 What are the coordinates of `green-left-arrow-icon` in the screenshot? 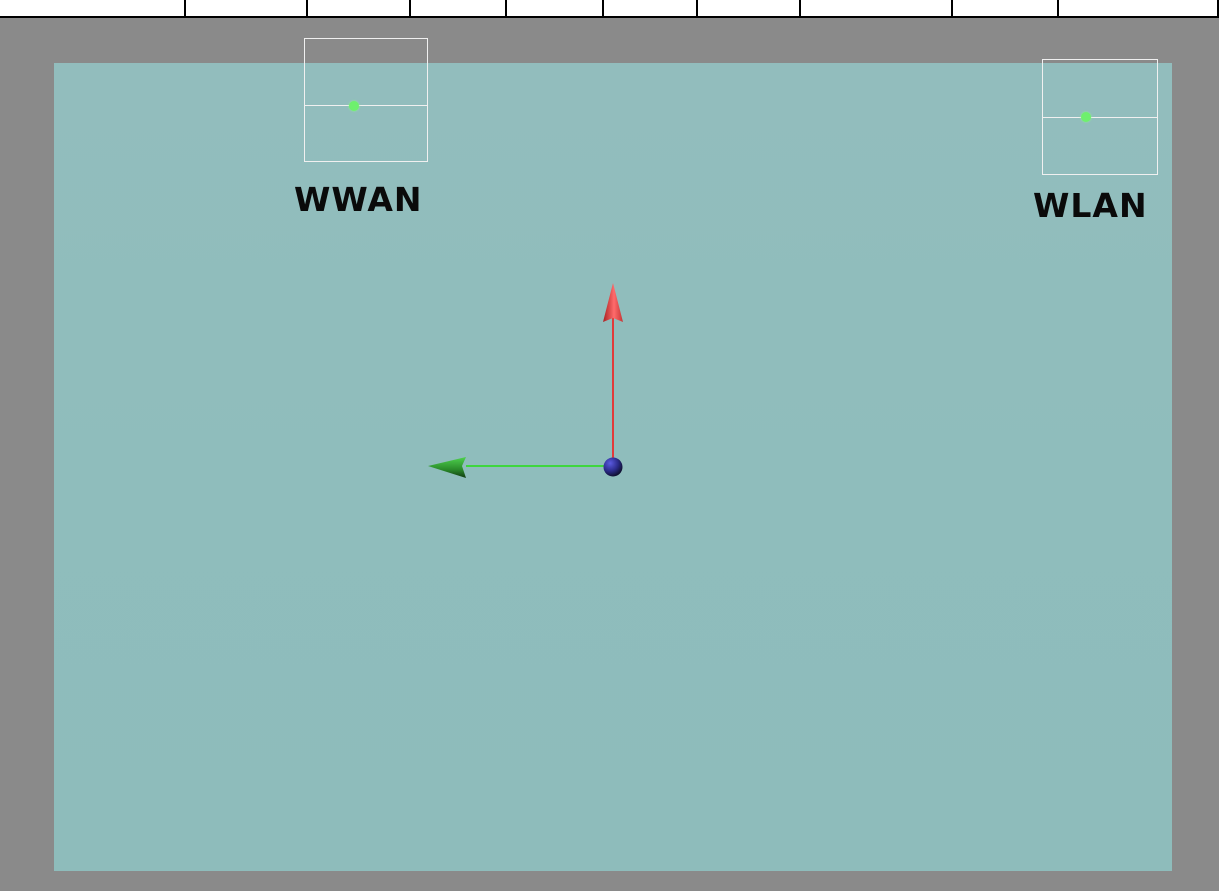 It's located at (447, 467).